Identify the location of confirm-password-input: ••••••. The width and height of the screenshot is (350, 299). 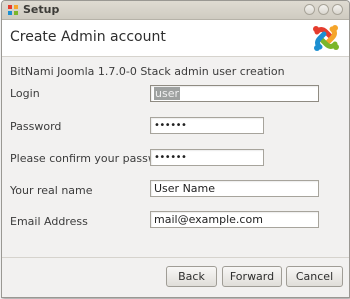
(207, 157).